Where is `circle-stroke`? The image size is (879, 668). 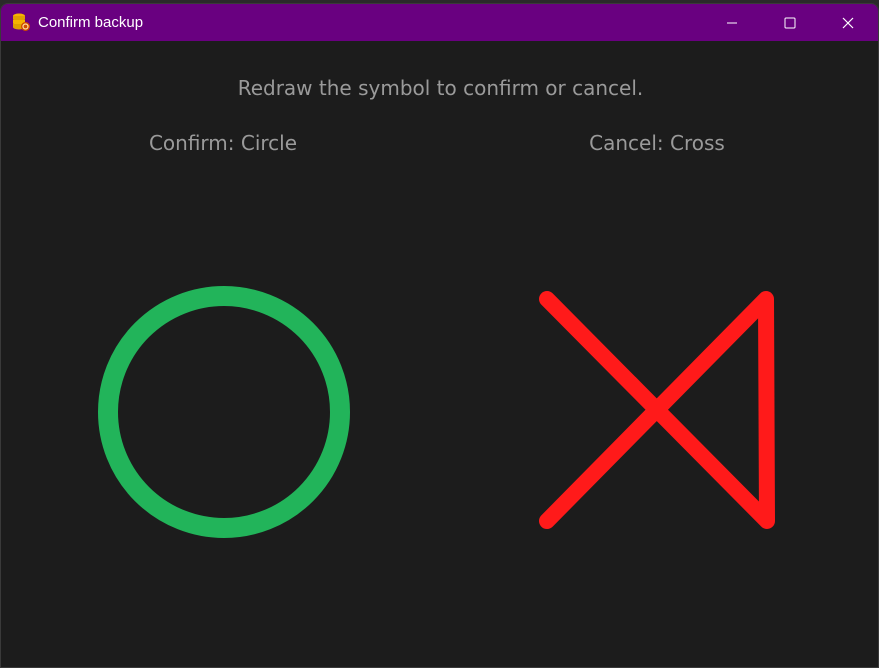 circle-stroke is located at coordinates (224, 412).